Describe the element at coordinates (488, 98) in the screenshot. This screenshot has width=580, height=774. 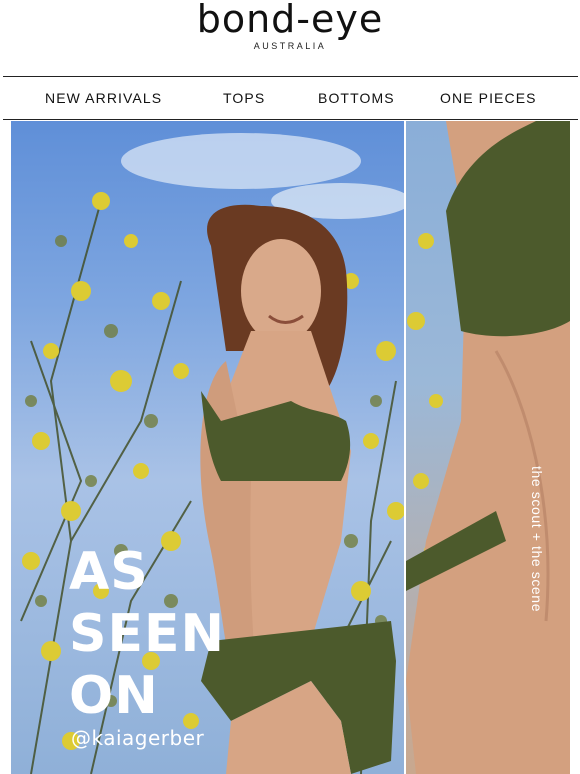
I see `nav-one-pieces: ONE PIECES` at that location.